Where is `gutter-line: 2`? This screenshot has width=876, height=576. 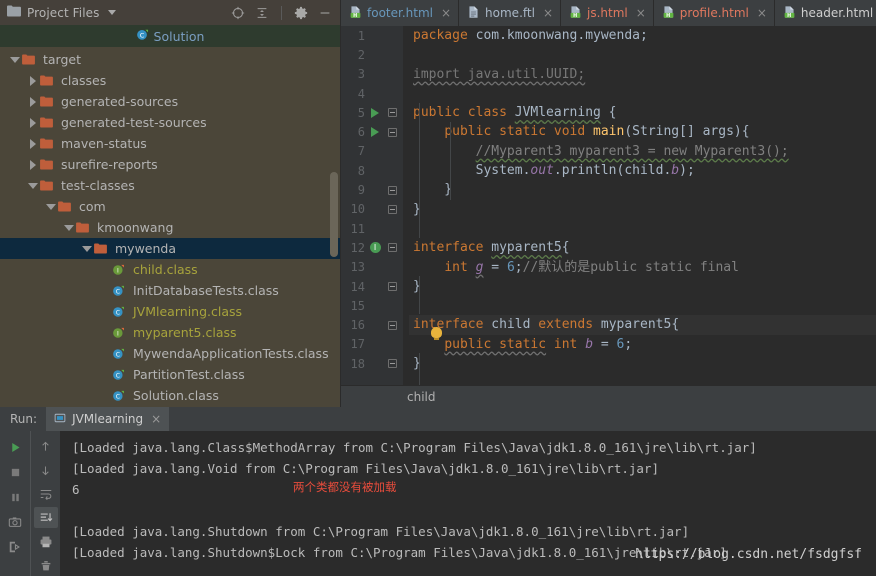
gutter-line: 2 is located at coordinates (372, 54).